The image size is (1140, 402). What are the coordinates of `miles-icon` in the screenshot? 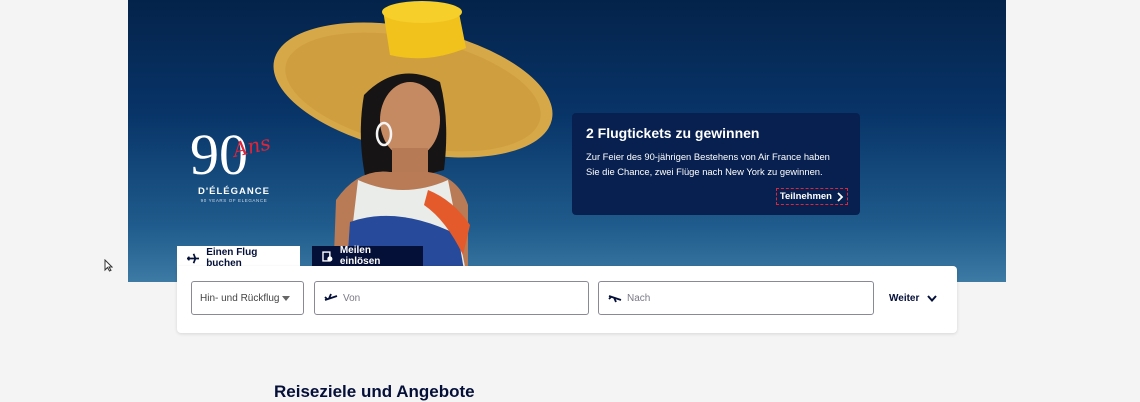 It's located at (327, 256).